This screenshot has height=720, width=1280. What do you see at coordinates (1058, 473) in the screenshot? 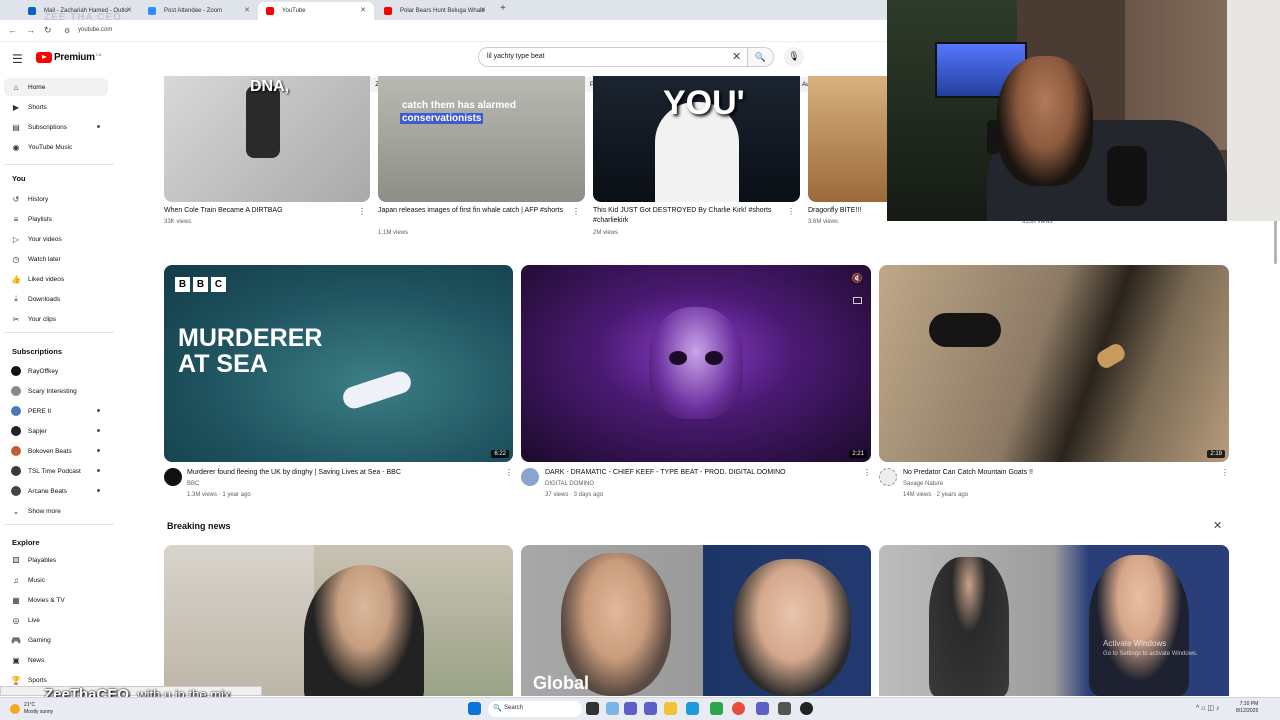
I see `video-title: No Predator Can Catch Mountain Goats !!` at bounding box center [1058, 473].